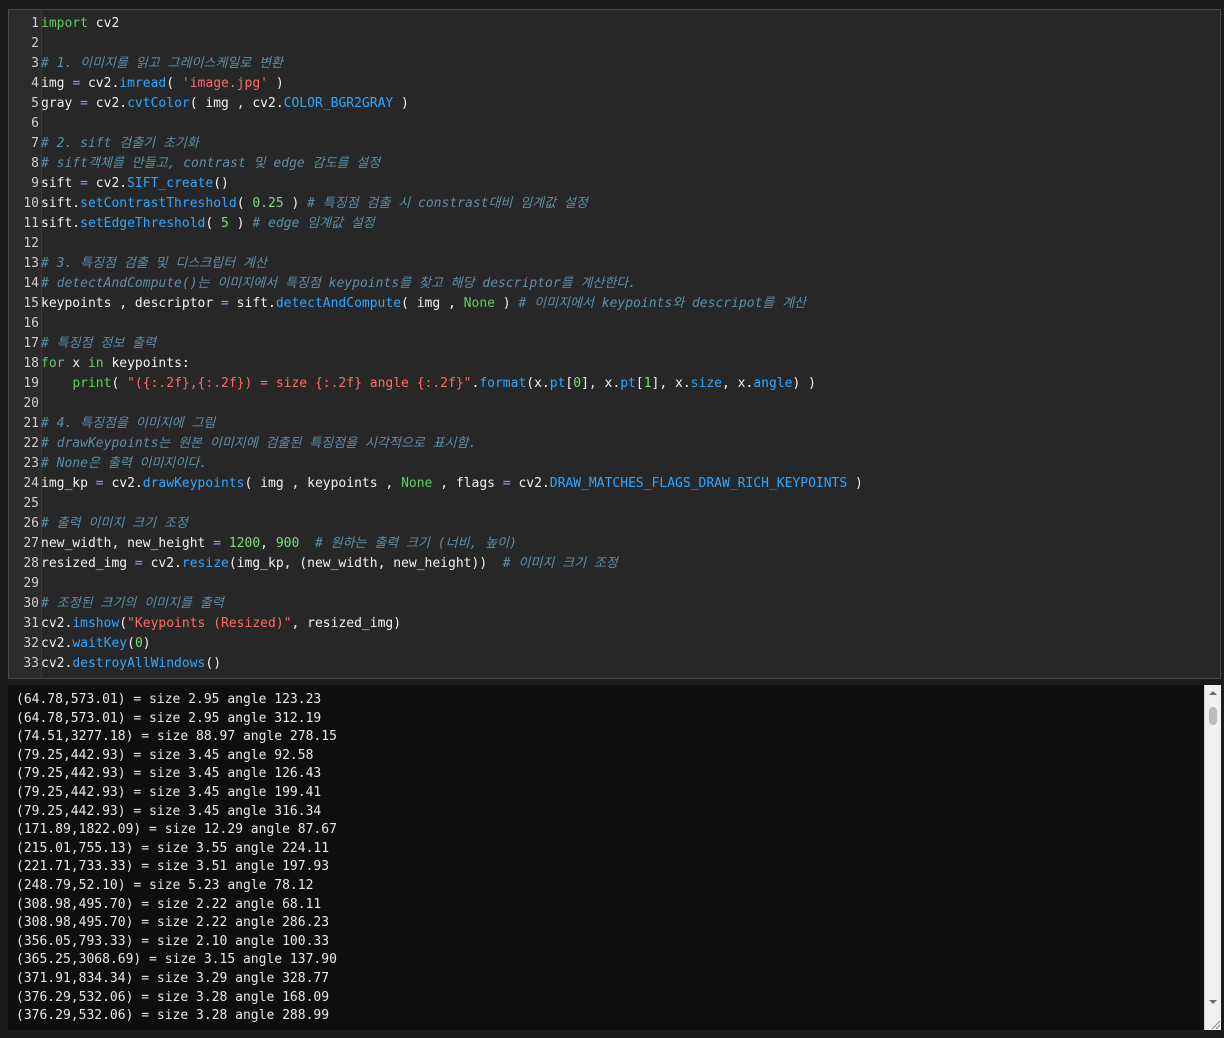  Describe the element at coordinates (1213, 1022) in the screenshot. I see `resize-grip-icon` at that location.